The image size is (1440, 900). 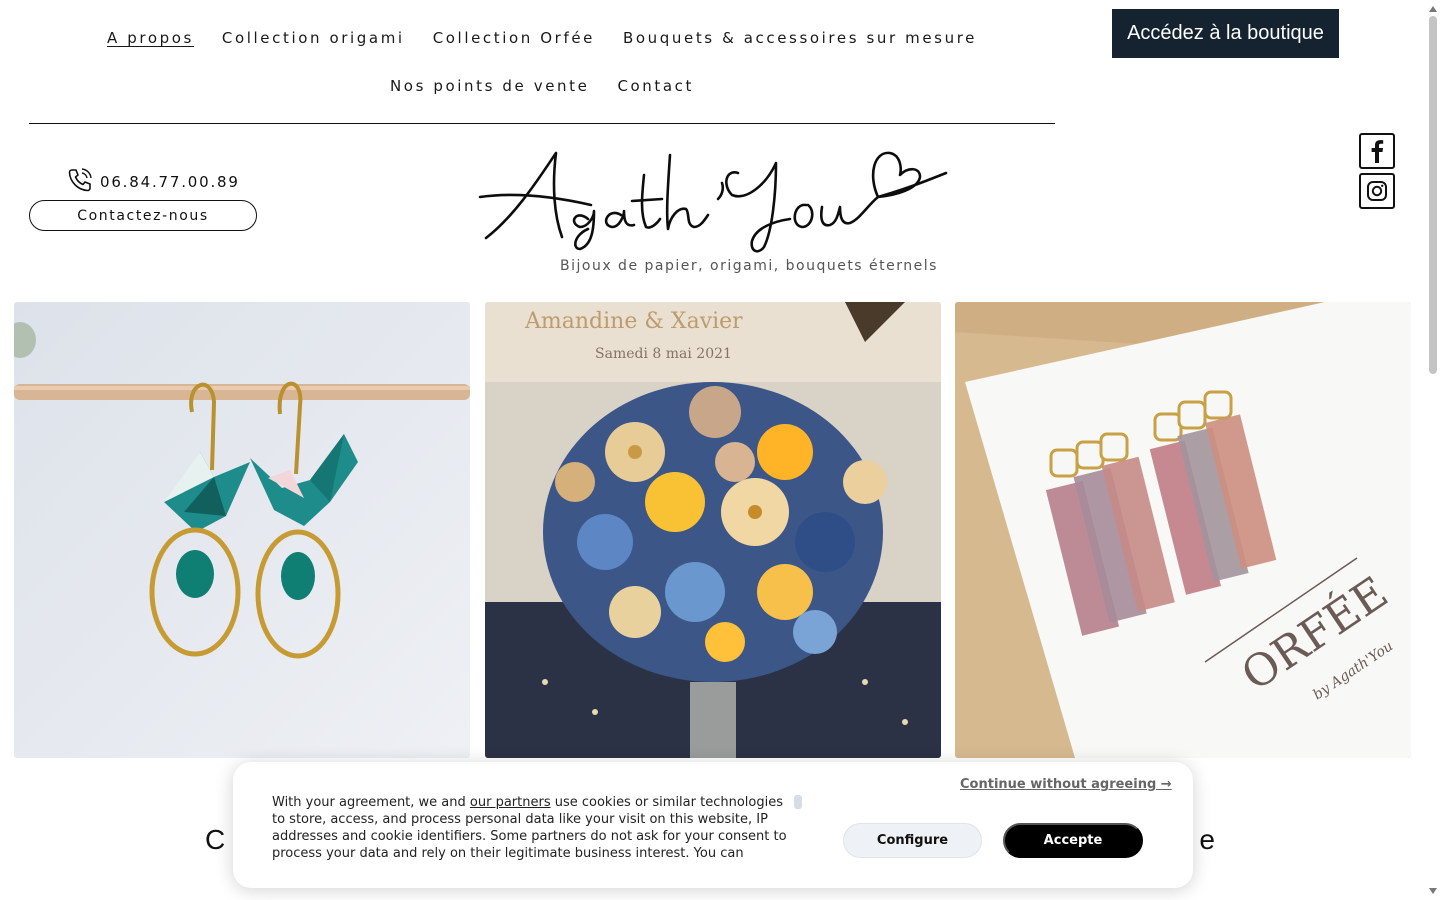 I want to click on page-scrollbar, so click(x=1433, y=450).